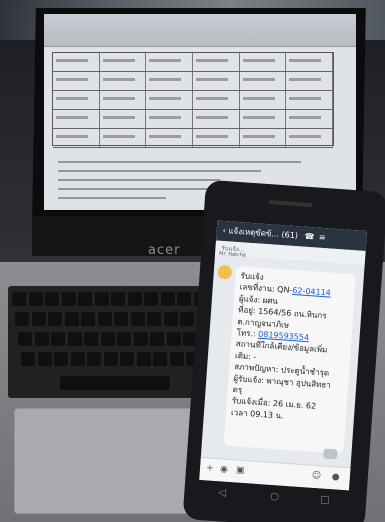  What do you see at coordinates (290, 235) in the screenshot?
I see `member-count: (61)` at bounding box center [290, 235].